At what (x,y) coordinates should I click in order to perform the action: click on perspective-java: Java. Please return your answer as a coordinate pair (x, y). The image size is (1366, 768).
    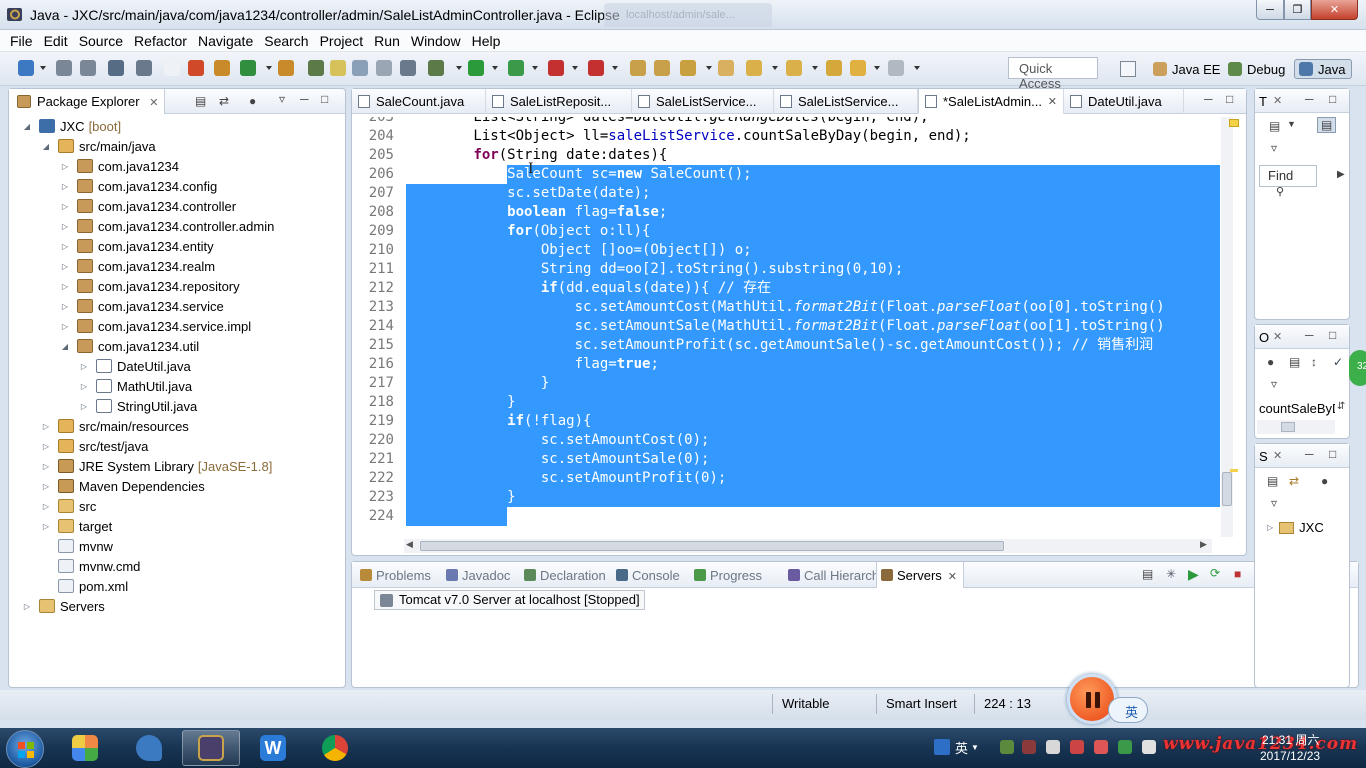
    Looking at the image, I should click on (1323, 69).